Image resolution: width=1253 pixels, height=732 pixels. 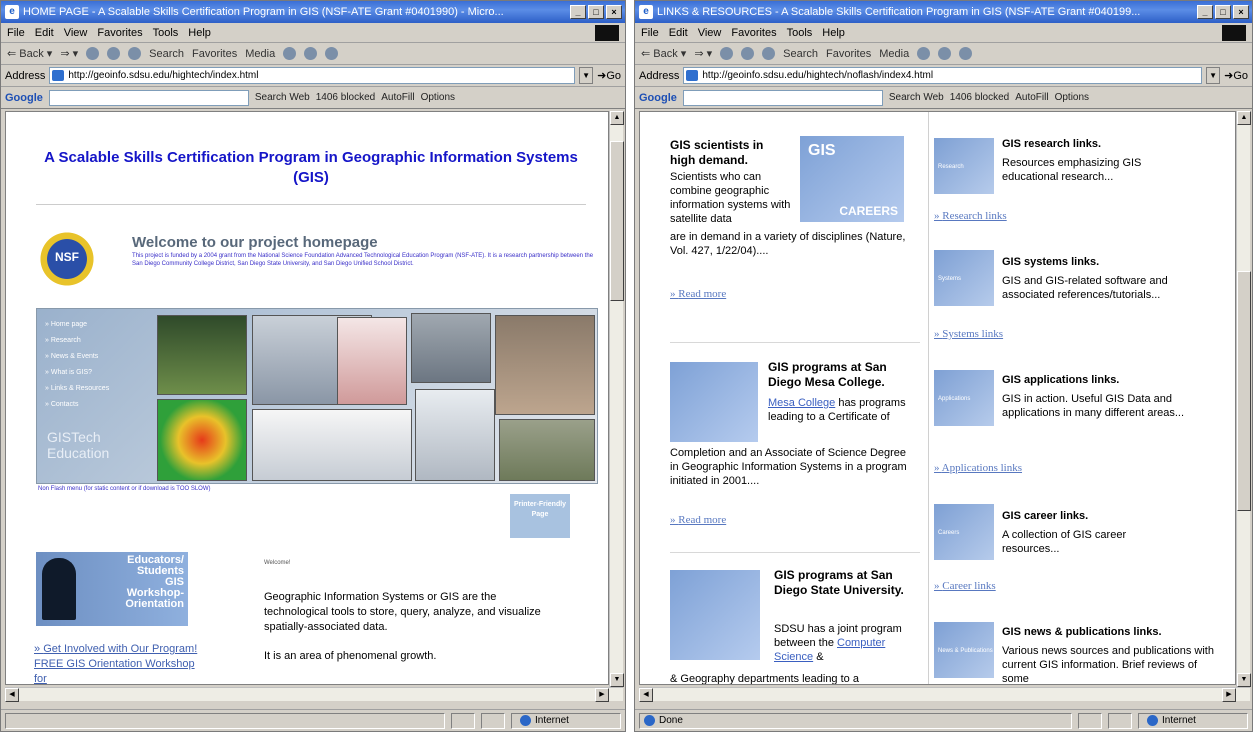 I want to click on banner-nav-contacts: » Contacts, so click(x=77, y=405).